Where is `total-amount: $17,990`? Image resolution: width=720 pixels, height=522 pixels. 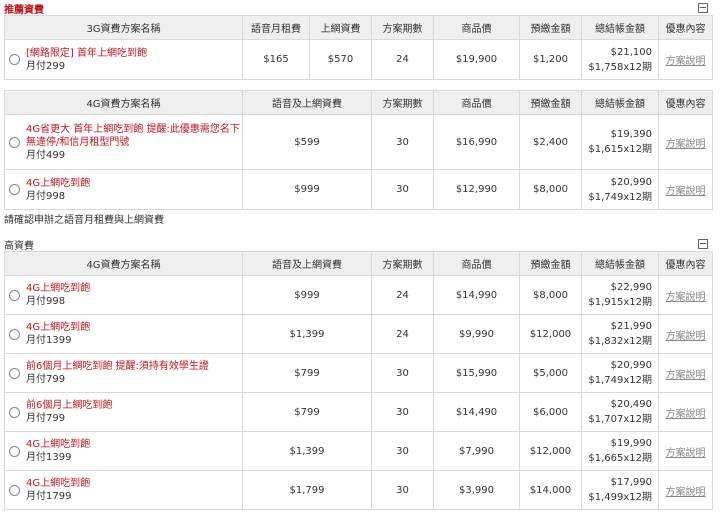 total-amount: $17,990 is located at coordinates (631, 482).